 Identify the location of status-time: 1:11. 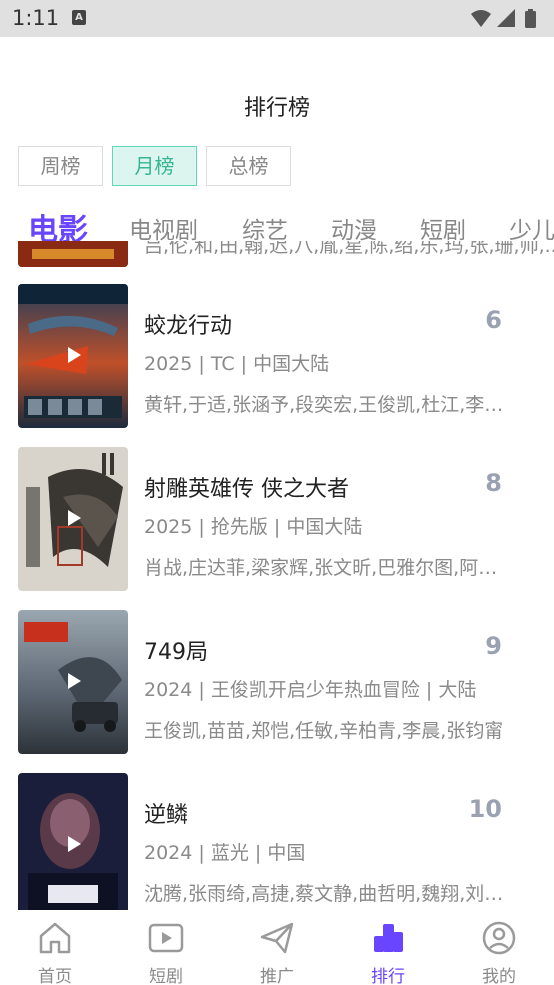
(36, 18).